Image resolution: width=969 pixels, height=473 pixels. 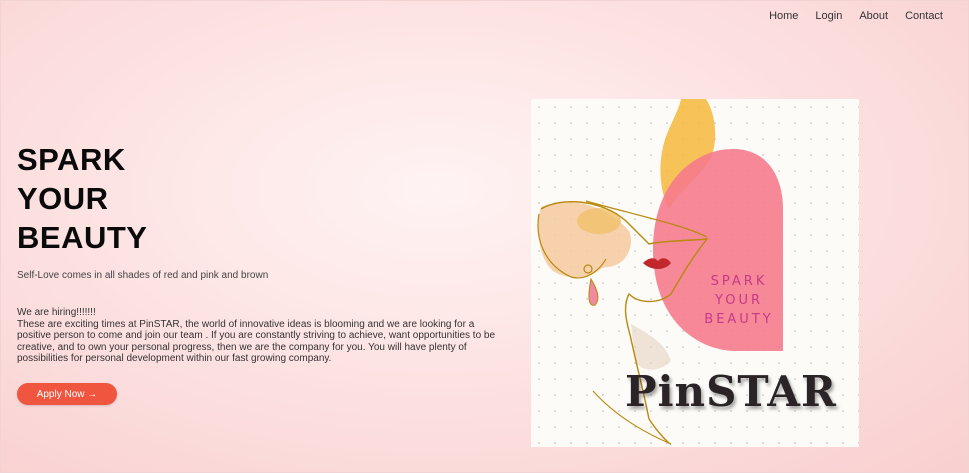 What do you see at coordinates (865, 16) in the screenshot?
I see `nav-about-link: About` at bounding box center [865, 16].